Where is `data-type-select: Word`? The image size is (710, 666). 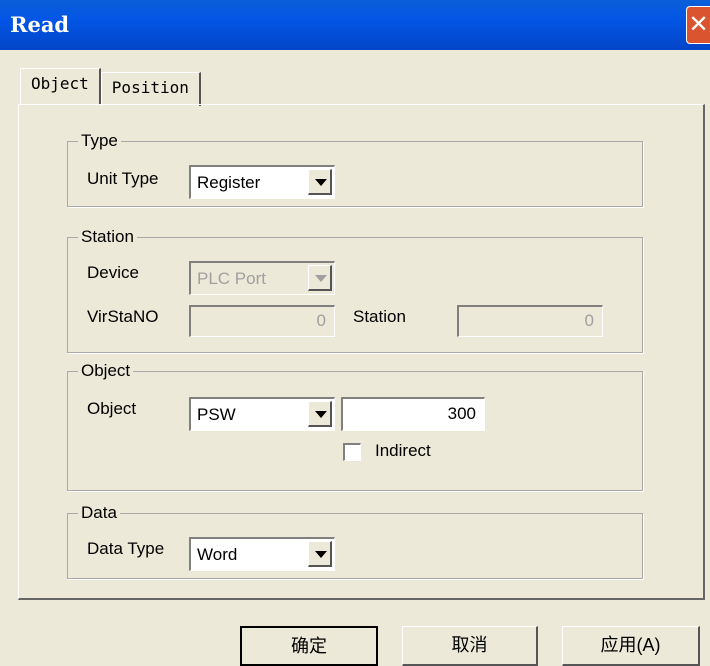 data-type-select: Word is located at coordinates (262, 554).